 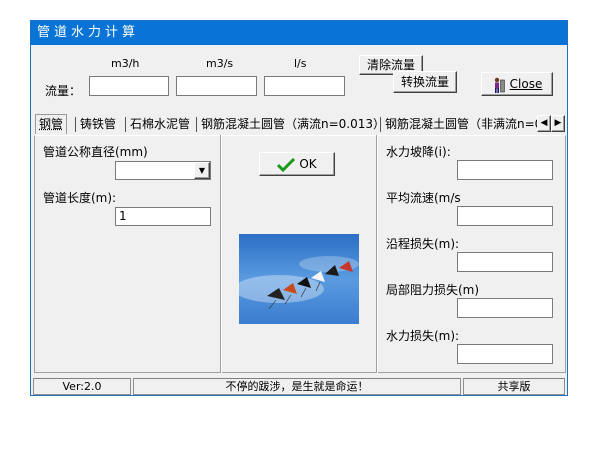 I want to click on flow-m3h-input, so click(x=129, y=86).